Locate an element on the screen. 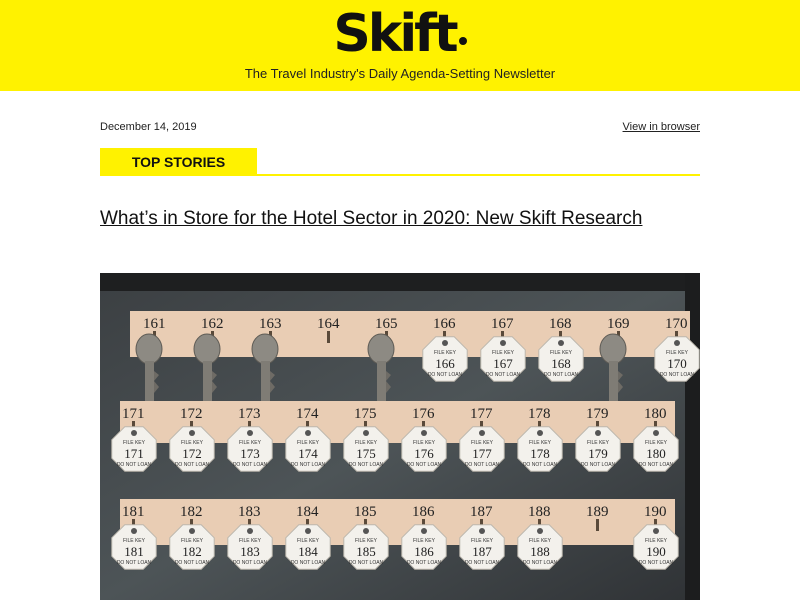  key-slot-number: 188 is located at coordinates (539, 512).